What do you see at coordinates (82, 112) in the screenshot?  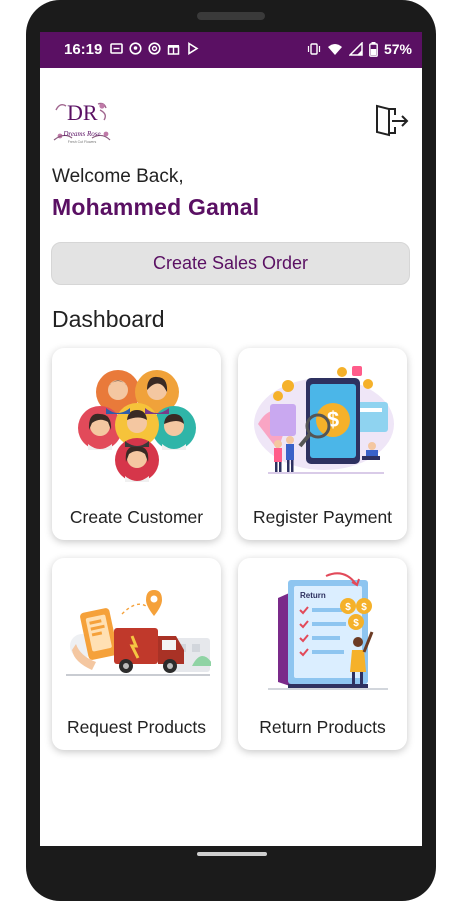 I see `logo-letters: DR` at bounding box center [82, 112].